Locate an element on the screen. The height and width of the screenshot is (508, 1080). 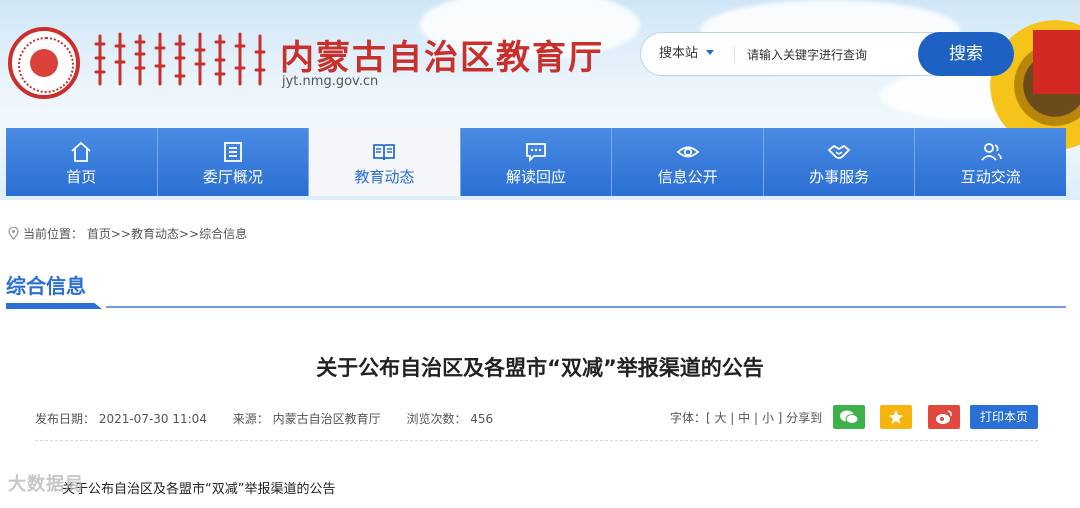
print-button: 打印本页 is located at coordinates (1004, 417).